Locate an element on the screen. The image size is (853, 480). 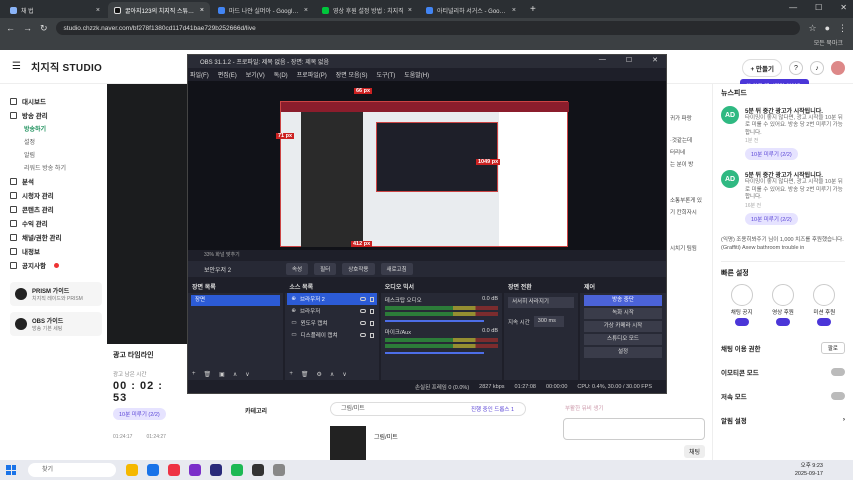
menu-view: 보기(V) is located at coordinates (255, 74).